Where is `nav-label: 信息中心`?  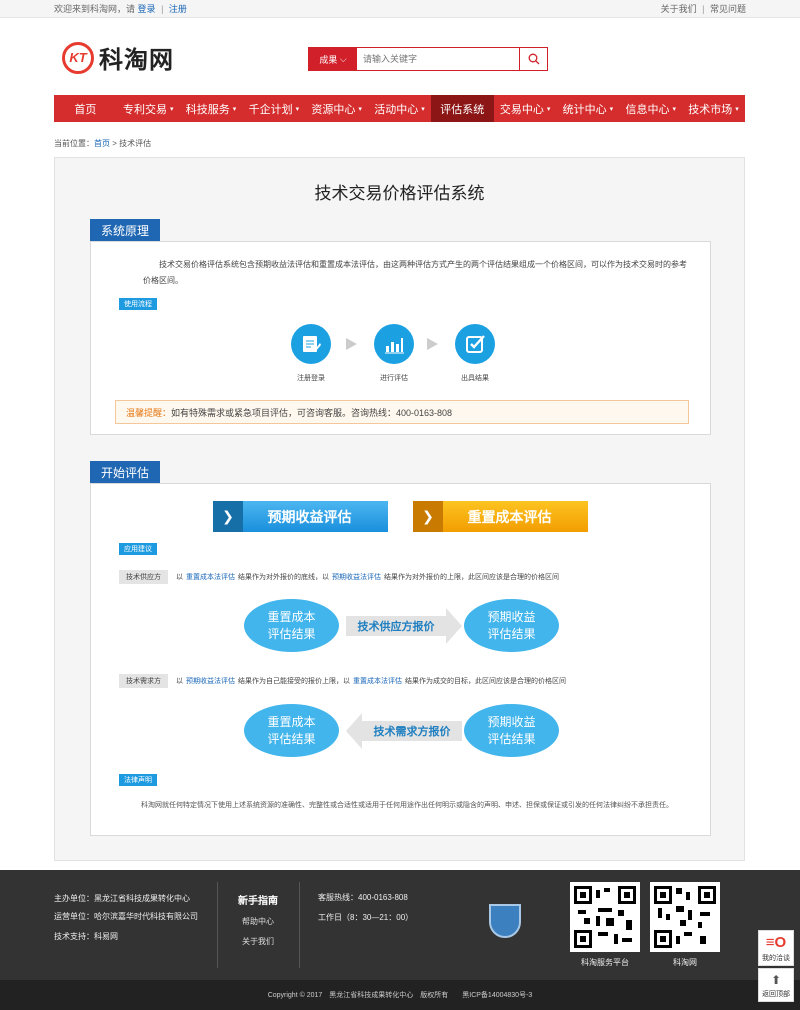
nav-label: 信息中心 is located at coordinates (647, 109).